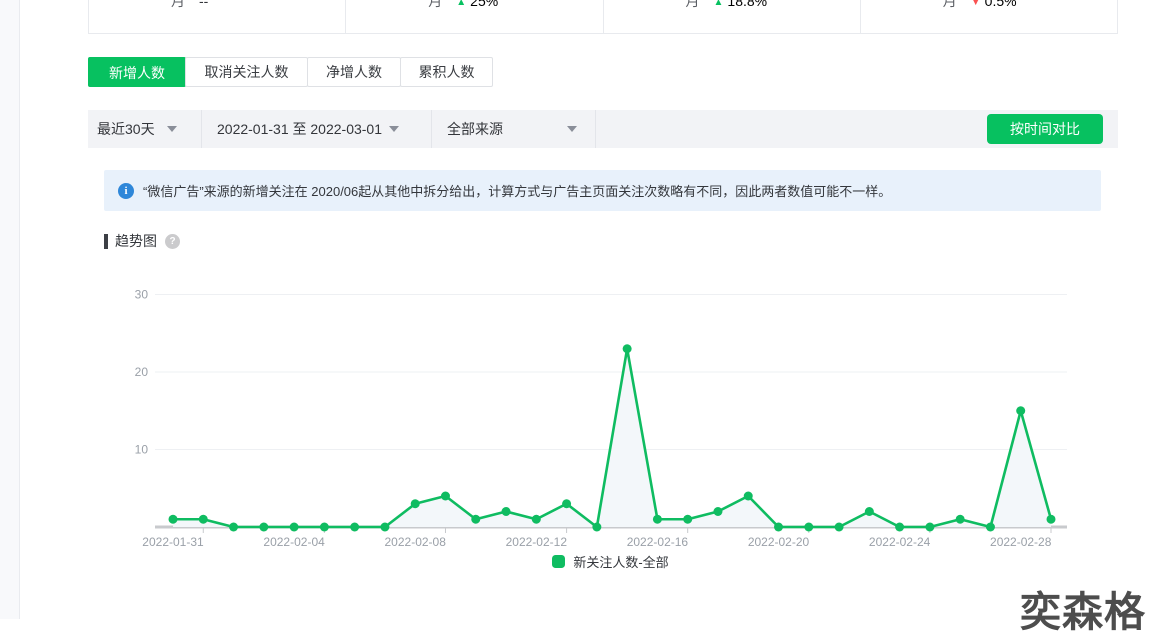 The image size is (1152, 638). Describe the element at coordinates (603, 129) in the screenshot. I see `filter-bar: 最近30天 2022-01-31 至 2022-03-01 全部来源 按时间对比` at that location.